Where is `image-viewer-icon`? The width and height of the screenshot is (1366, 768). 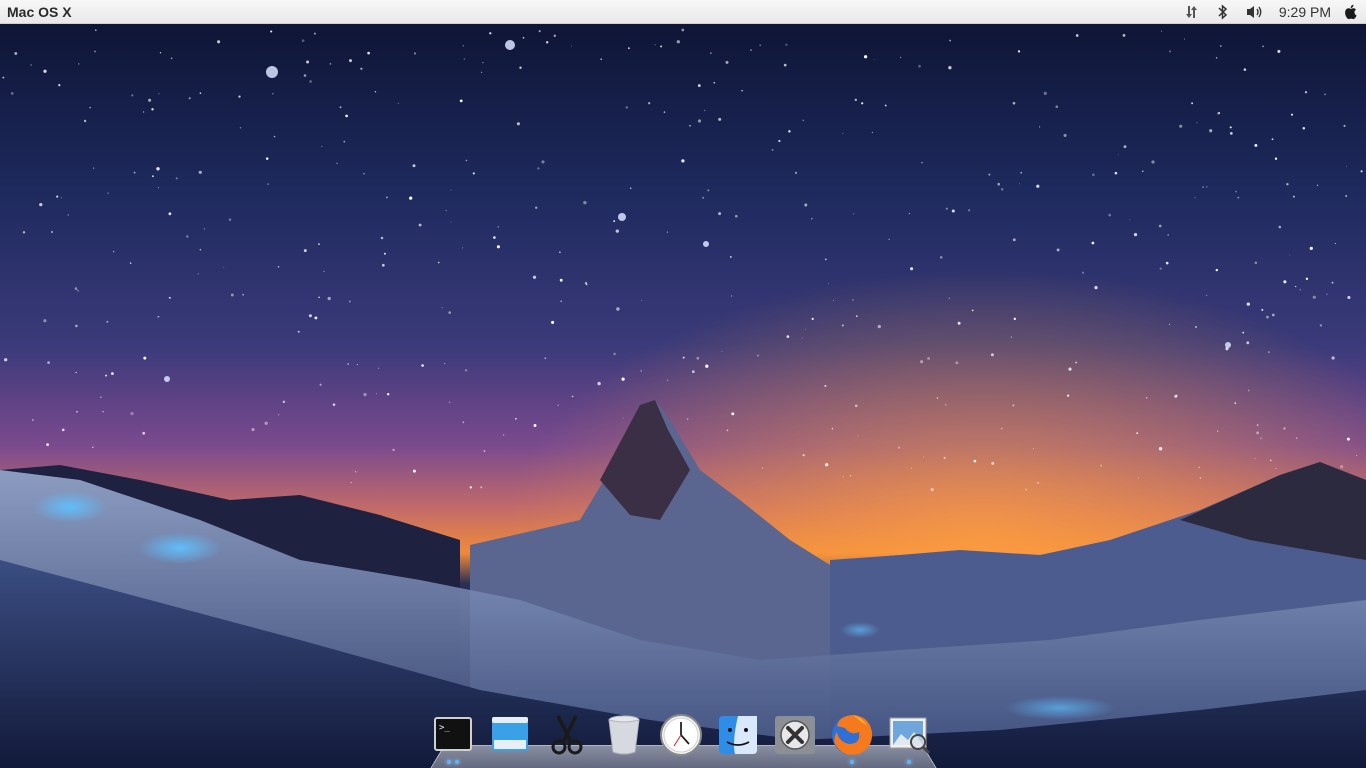 image-viewer-icon is located at coordinates (910, 736).